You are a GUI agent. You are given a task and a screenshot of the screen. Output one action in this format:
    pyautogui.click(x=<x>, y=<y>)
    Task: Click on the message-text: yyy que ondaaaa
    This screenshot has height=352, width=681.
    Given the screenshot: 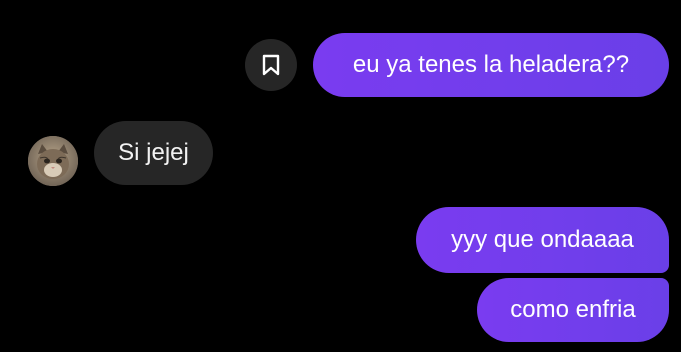 What is the action you would take?
    pyautogui.click(x=542, y=239)
    